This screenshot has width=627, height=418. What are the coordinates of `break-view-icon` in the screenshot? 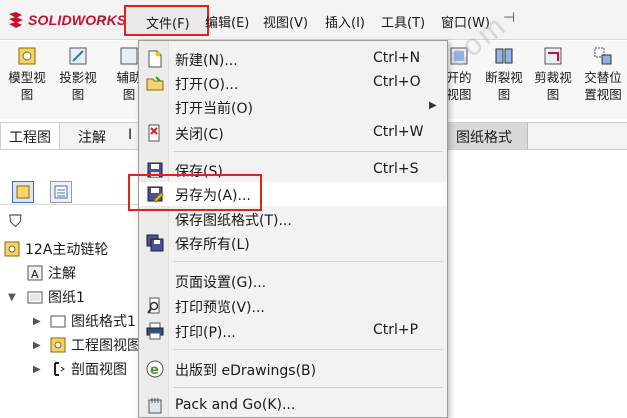 It's located at (504, 56).